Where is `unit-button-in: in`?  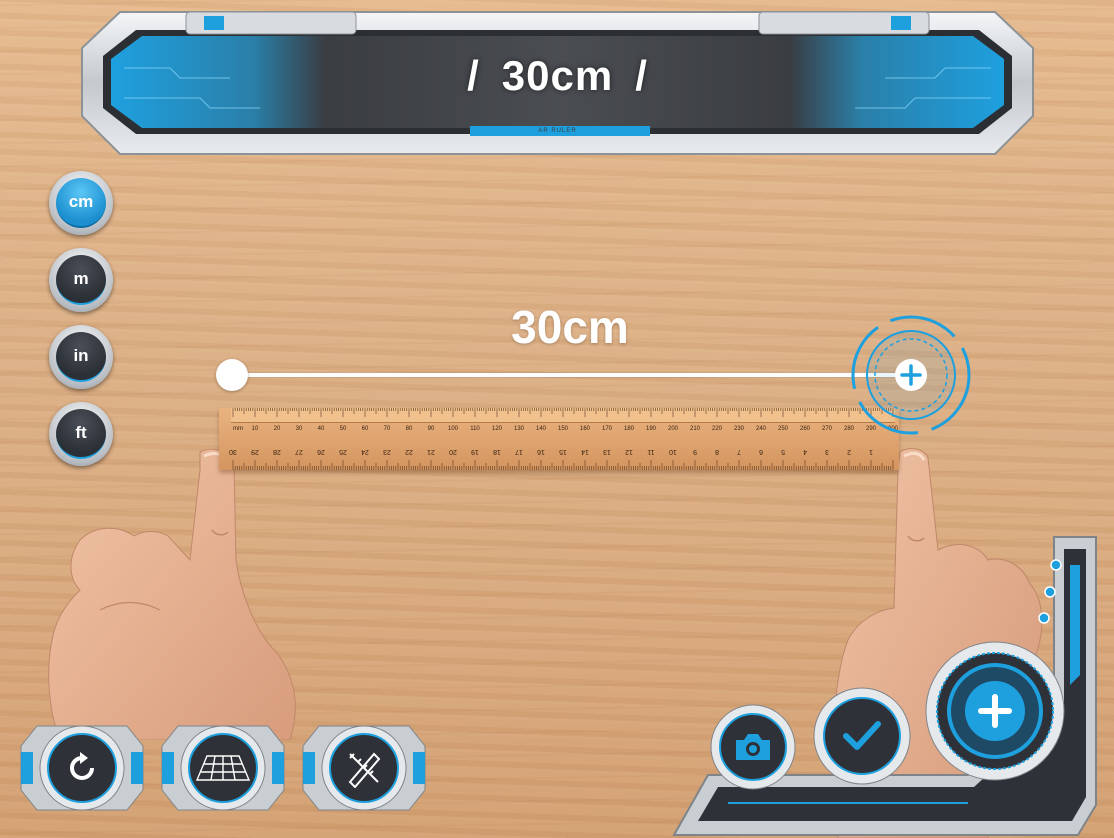
unit-button-in: in is located at coordinates (81, 357).